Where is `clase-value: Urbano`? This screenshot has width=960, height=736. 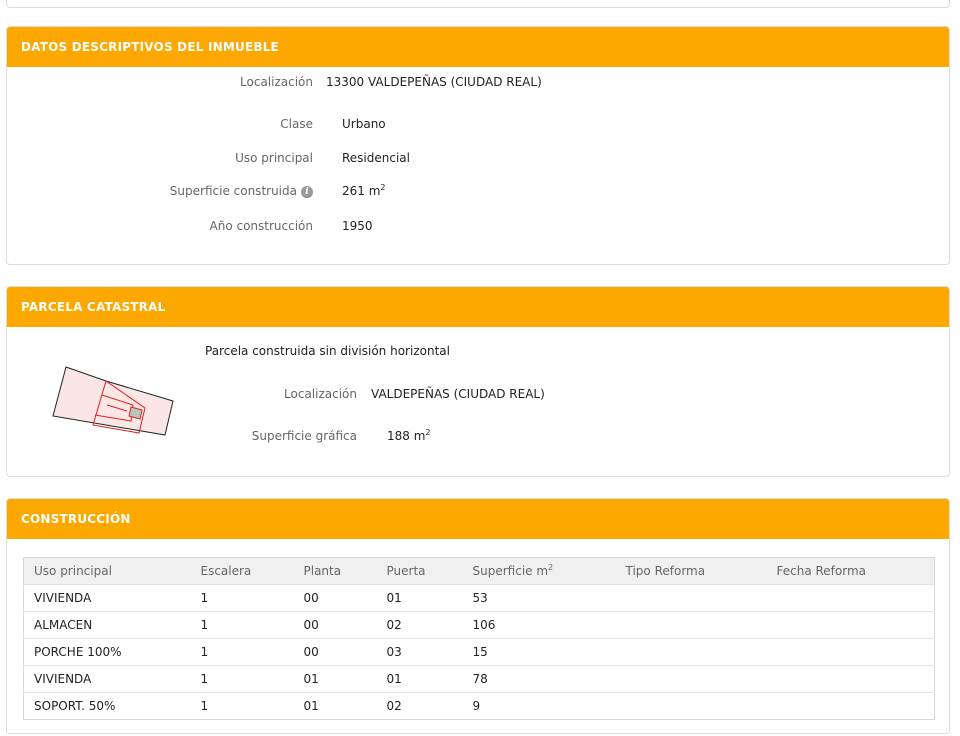
clase-value: Urbano is located at coordinates (364, 124).